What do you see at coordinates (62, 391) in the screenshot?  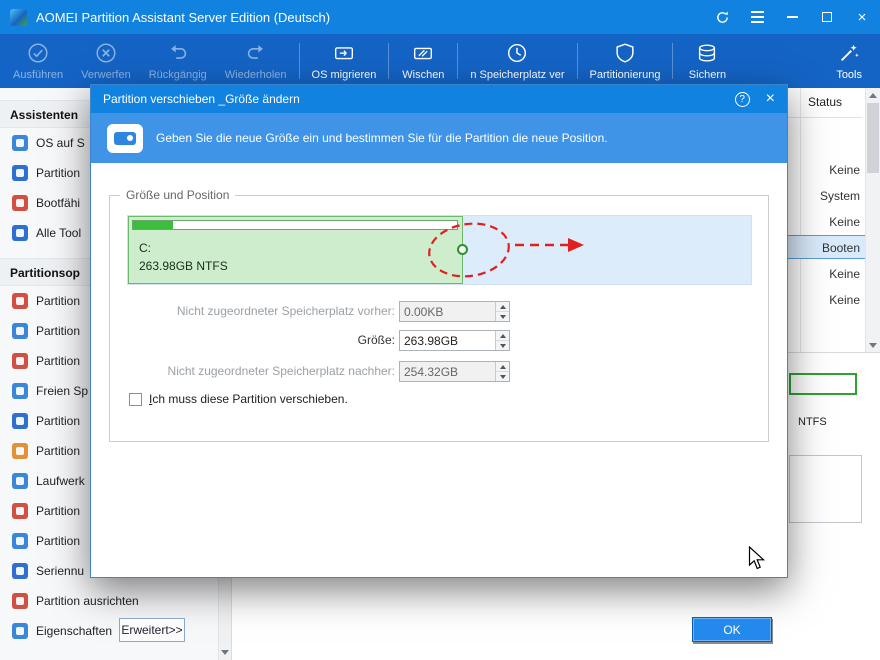 I see `sidebar-item-label: Freien Sp` at bounding box center [62, 391].